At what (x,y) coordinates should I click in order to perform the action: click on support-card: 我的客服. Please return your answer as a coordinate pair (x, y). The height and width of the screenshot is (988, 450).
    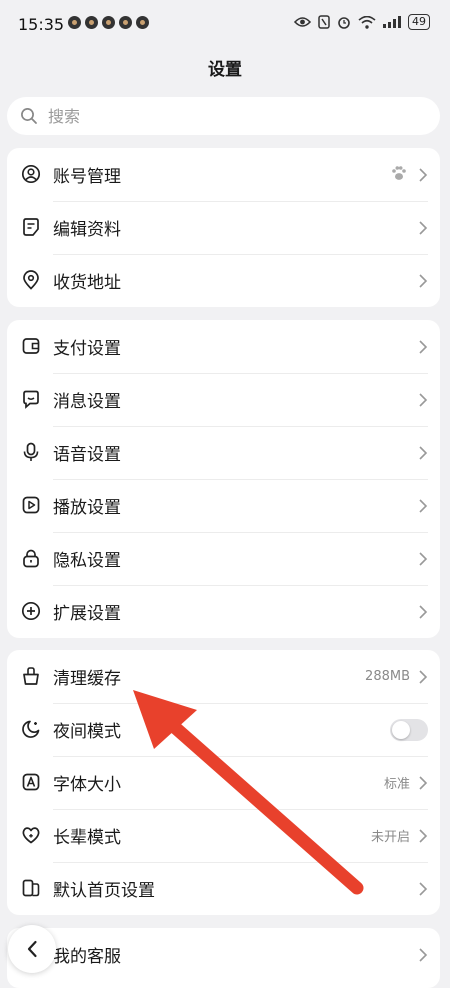
    Looking at the image, I should click on (223, 958).